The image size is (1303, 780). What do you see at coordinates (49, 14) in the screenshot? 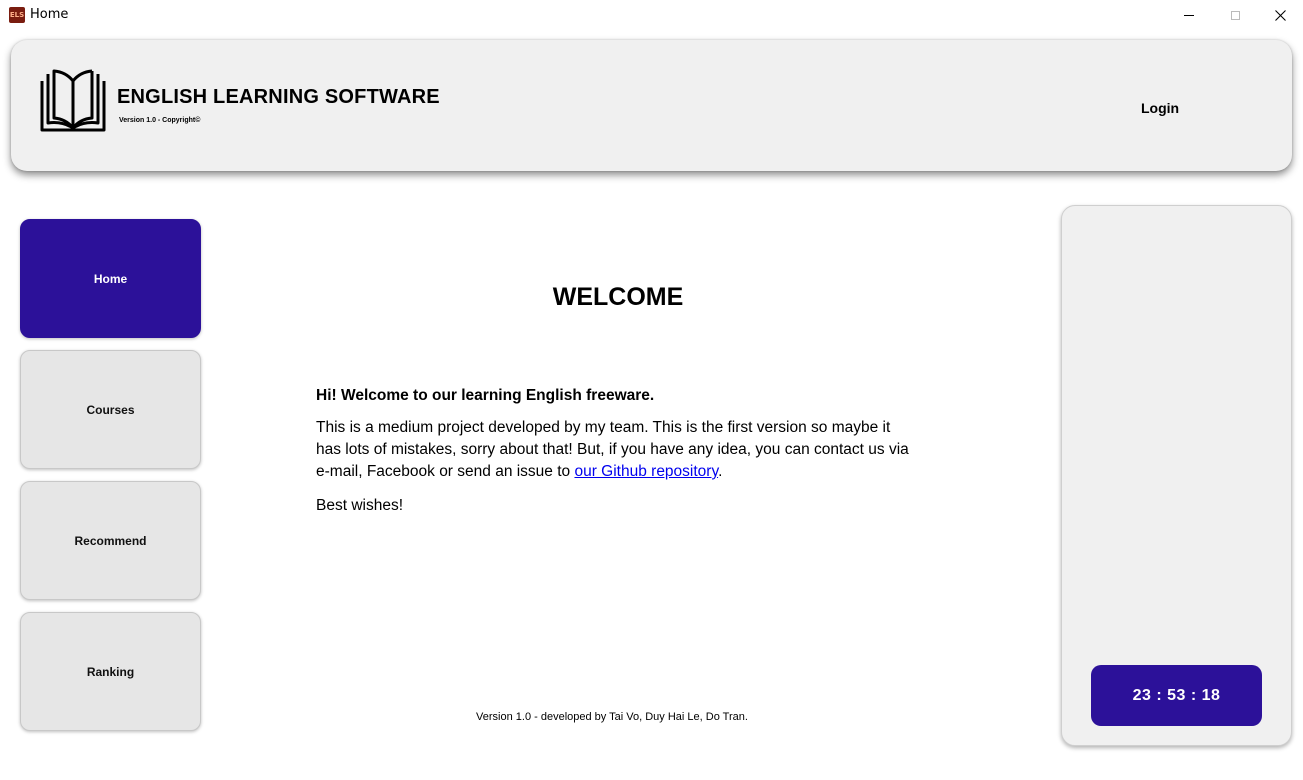
I see `window-title: Home` at bounding box center [49, 14].